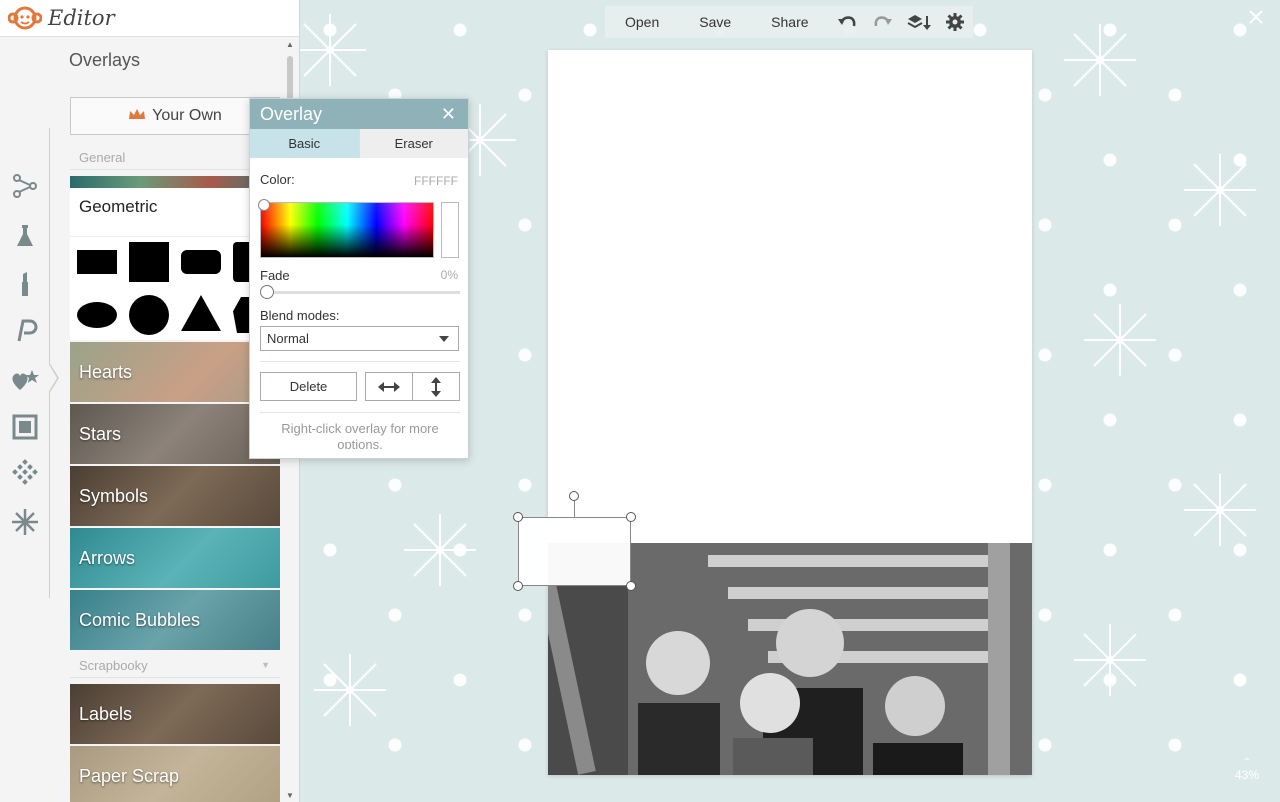 The image size is (1280, 802). What do you see at coordinates (140, 619) in the screenshot?
I see `category-label: Comic Bubbles` at bounding box center [140, 619].